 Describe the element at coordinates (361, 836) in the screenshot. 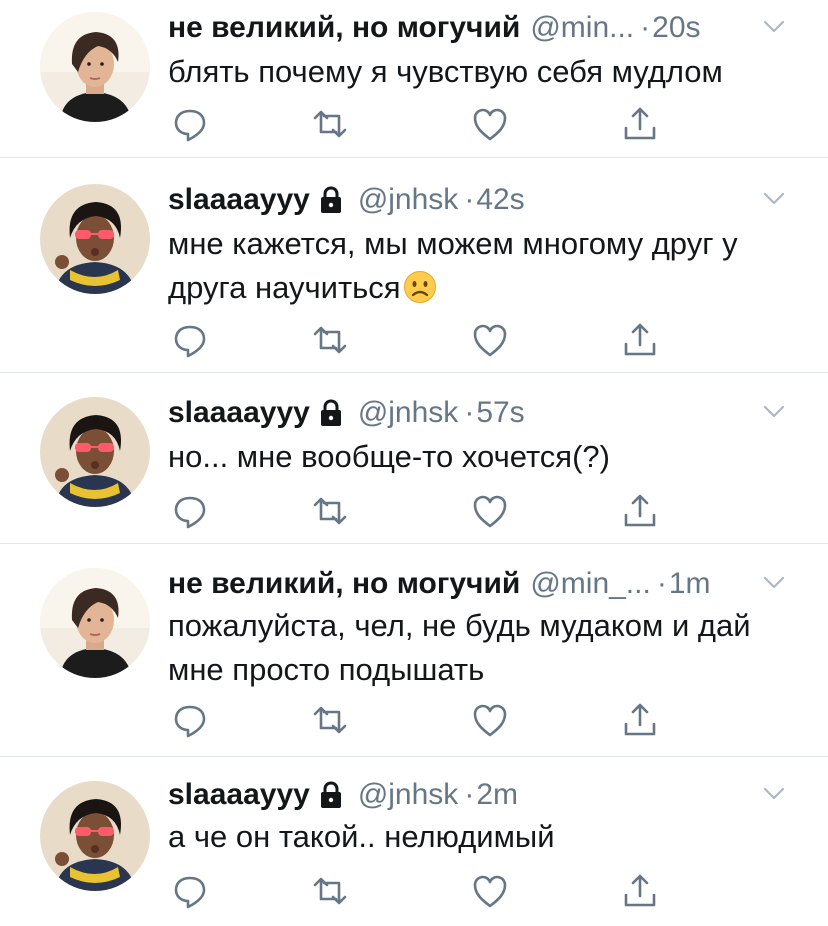

I see `tweet-text: а че он такой.. нелюдимый` at that location.